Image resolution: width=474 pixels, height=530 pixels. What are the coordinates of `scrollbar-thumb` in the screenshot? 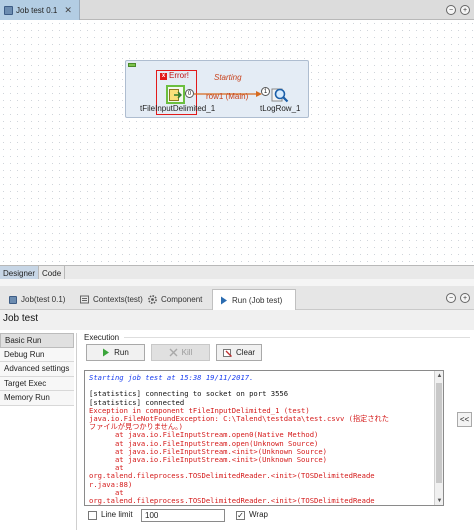 It's located at (439, 433).